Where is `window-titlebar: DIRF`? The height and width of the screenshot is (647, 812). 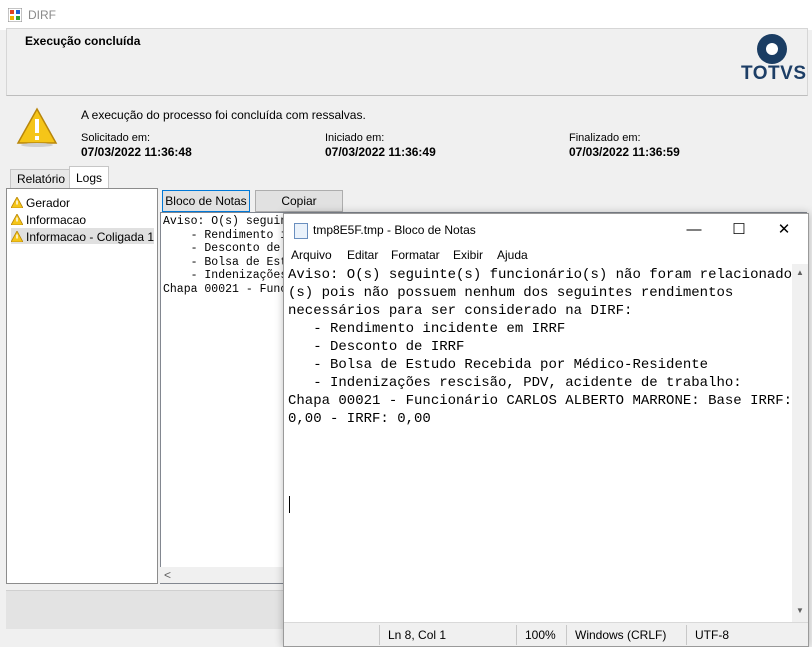 window-titlebar: DIRF is located at coordinates (406, 15).